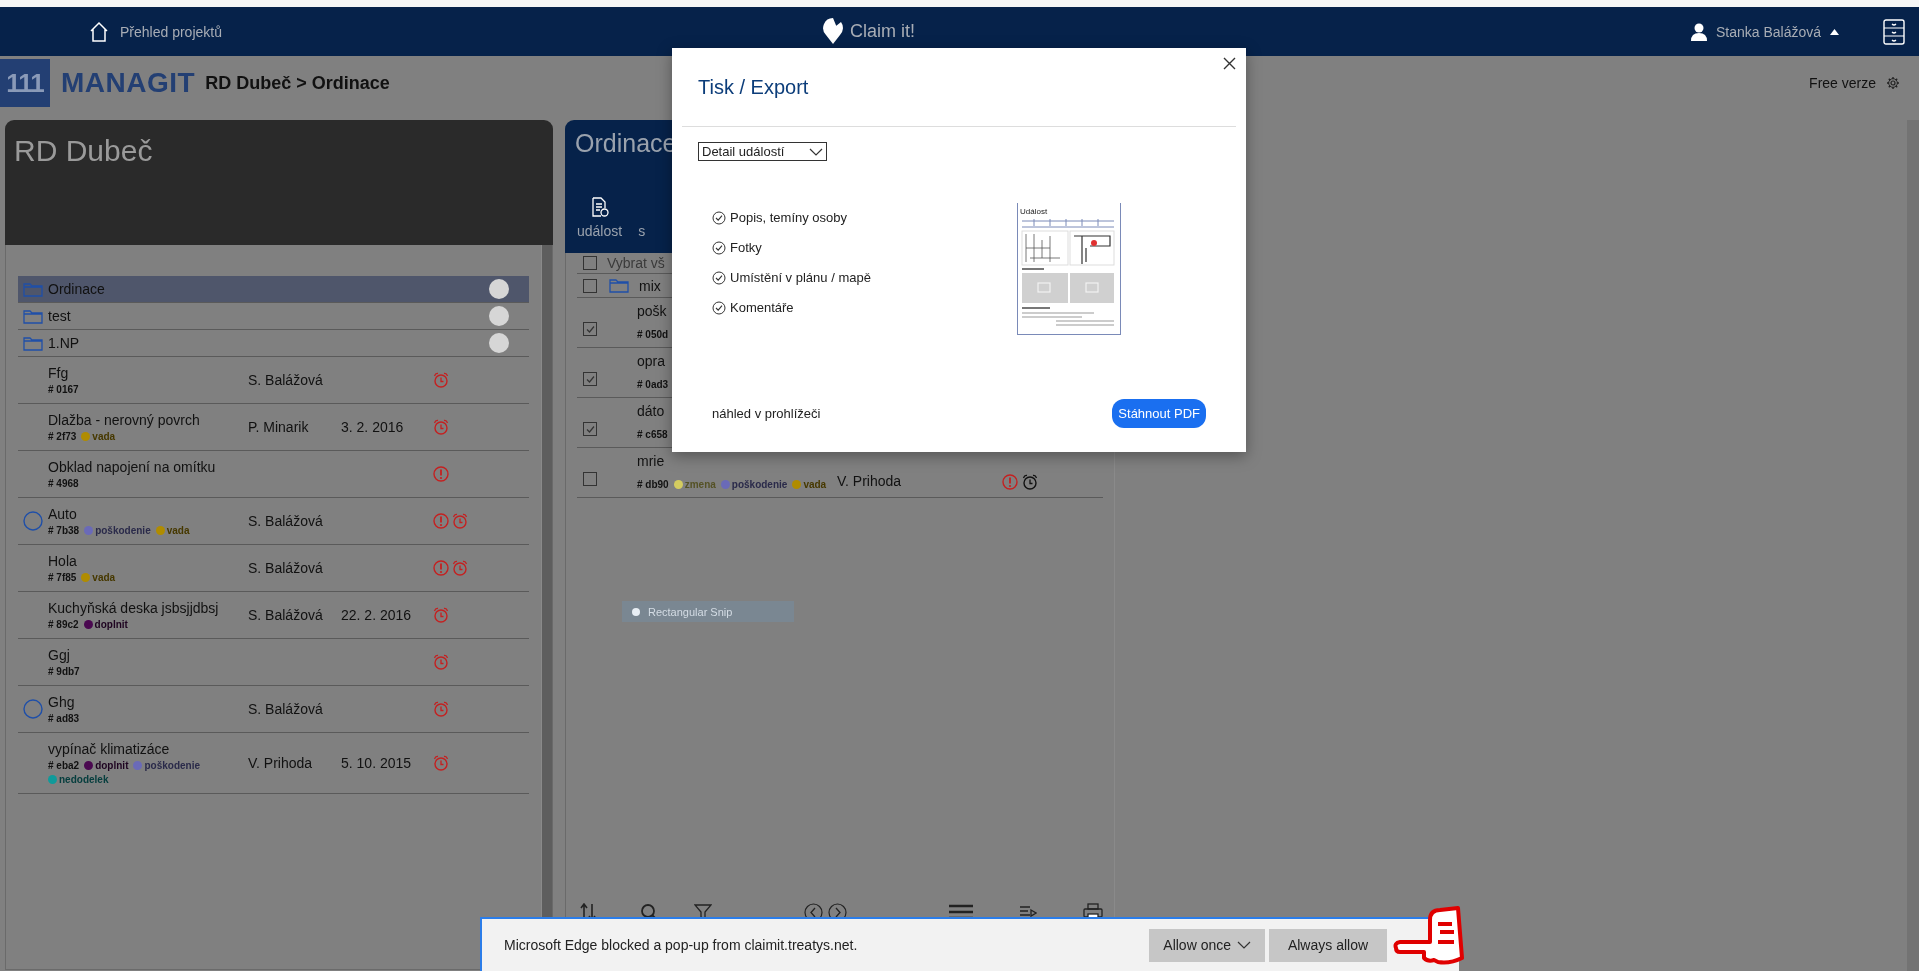  What do you see at coordinates (63, 483) in the screenshot?
I see `event-code: # 4968` at bounding box center [63, 483].